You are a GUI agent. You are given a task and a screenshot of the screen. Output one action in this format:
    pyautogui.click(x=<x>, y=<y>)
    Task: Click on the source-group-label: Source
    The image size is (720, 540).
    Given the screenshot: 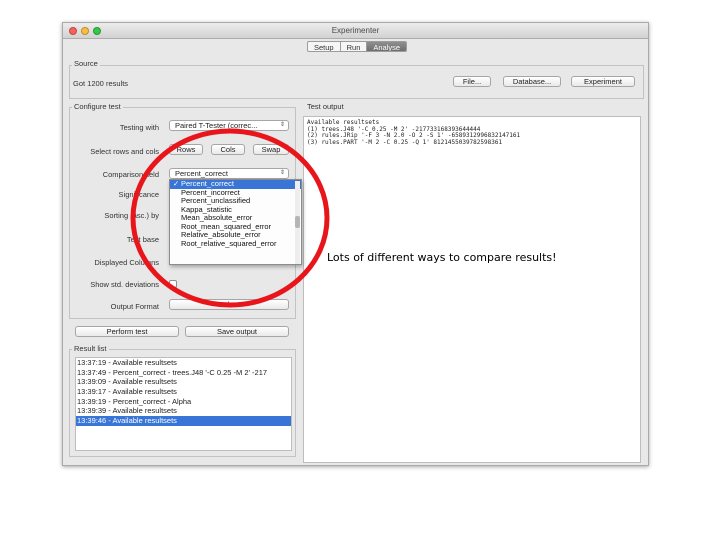 What is the action you would take?
    pyautogui.click(x=86, y=63)
    